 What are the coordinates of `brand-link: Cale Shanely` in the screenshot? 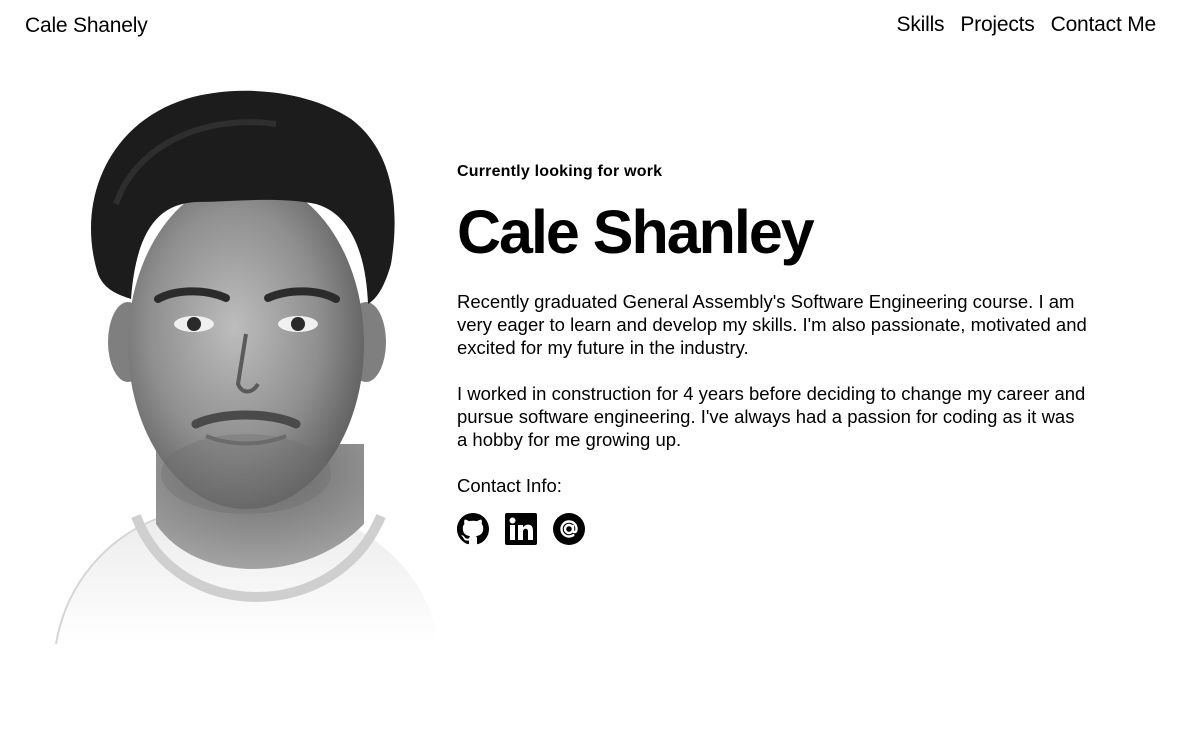 It's located at (86, 26).